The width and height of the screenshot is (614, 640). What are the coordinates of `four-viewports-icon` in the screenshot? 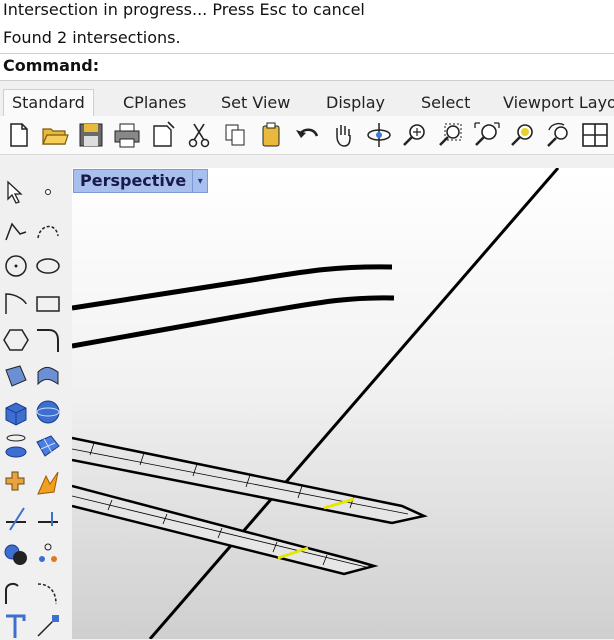 It's located at (595, 135).